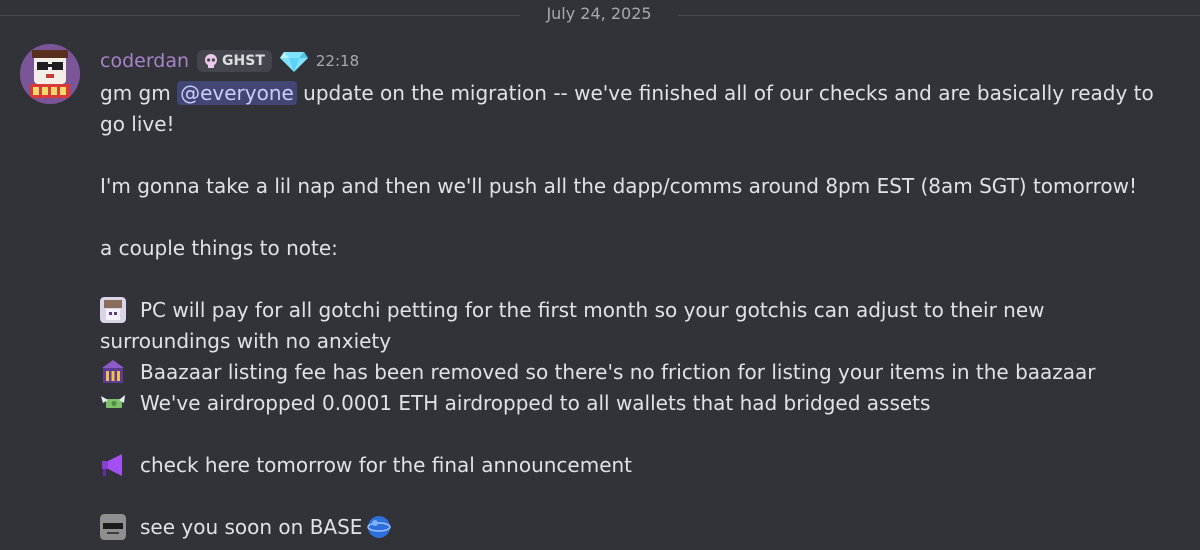  Describe the element at coordinates (144, 61) in the screenshot. I see `username: coderdan` at that location.